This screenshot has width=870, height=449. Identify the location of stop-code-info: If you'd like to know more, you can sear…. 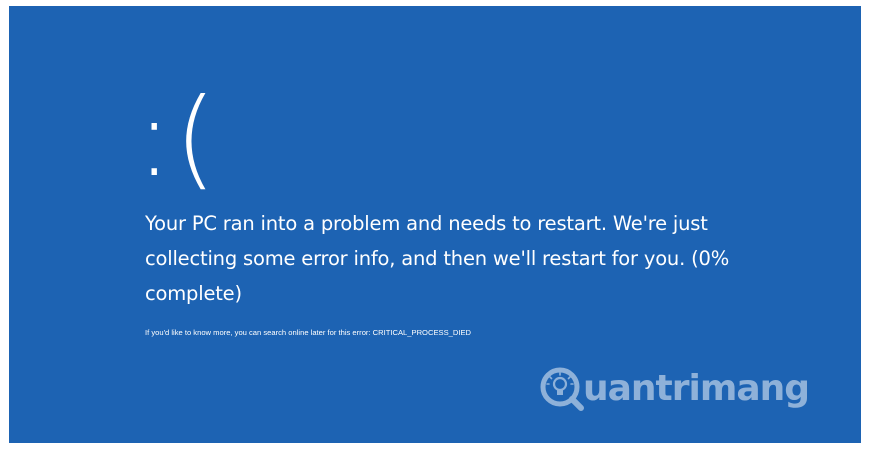
(308, 332).